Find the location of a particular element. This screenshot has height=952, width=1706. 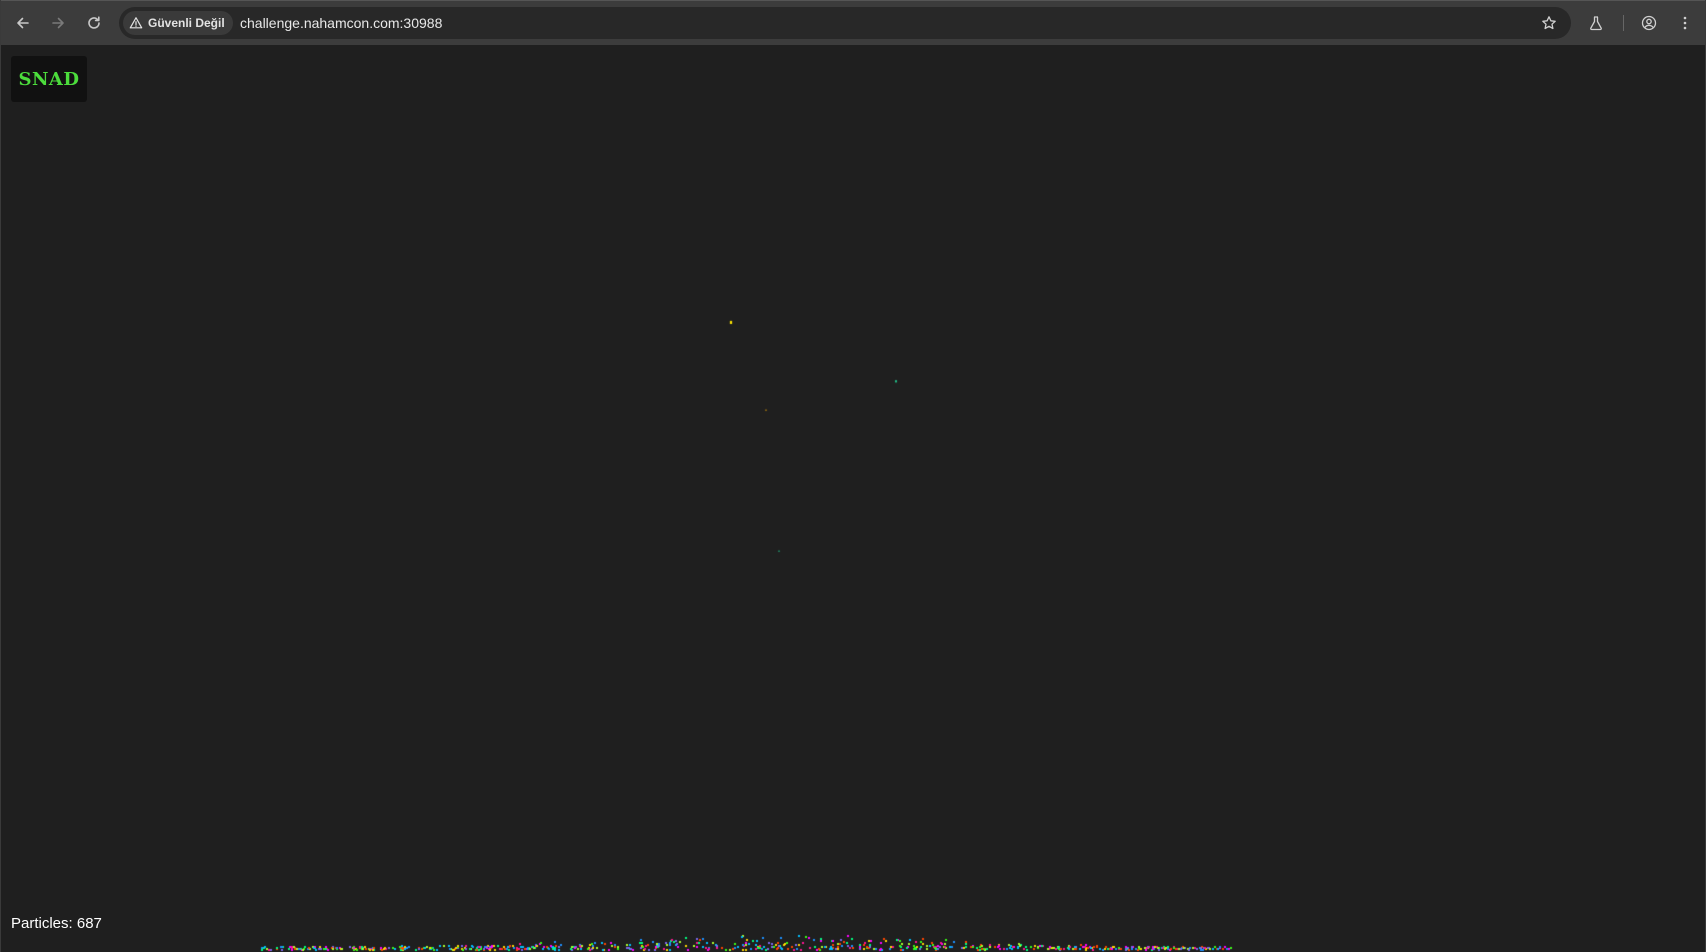

kebab-menu-icon is located at coordinates (1685, 23).